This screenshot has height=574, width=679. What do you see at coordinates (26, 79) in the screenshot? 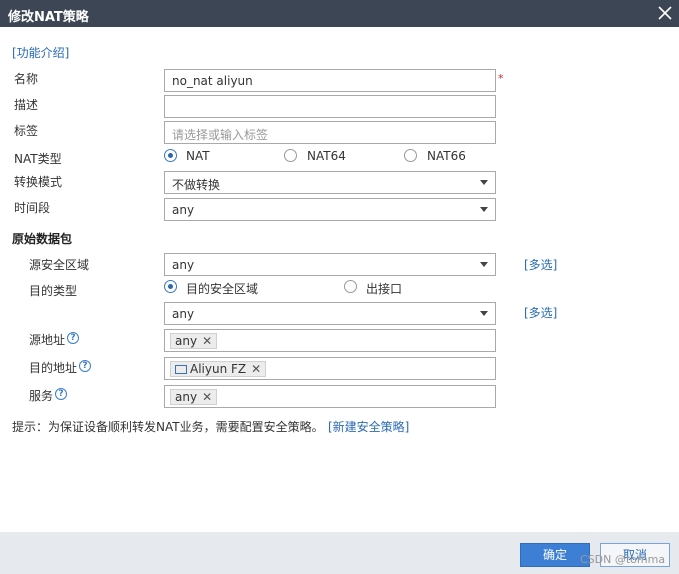
I see `name-label: 名称` at bounding box center [26, 79].